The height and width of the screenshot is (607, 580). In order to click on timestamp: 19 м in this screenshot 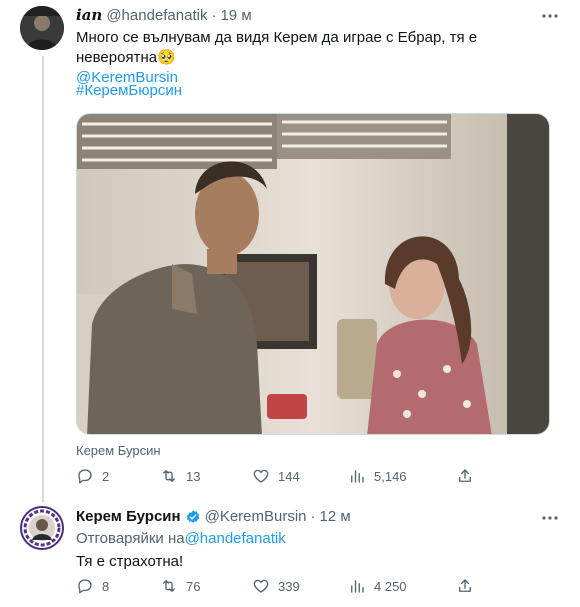, I will do `click(235, 15)`.